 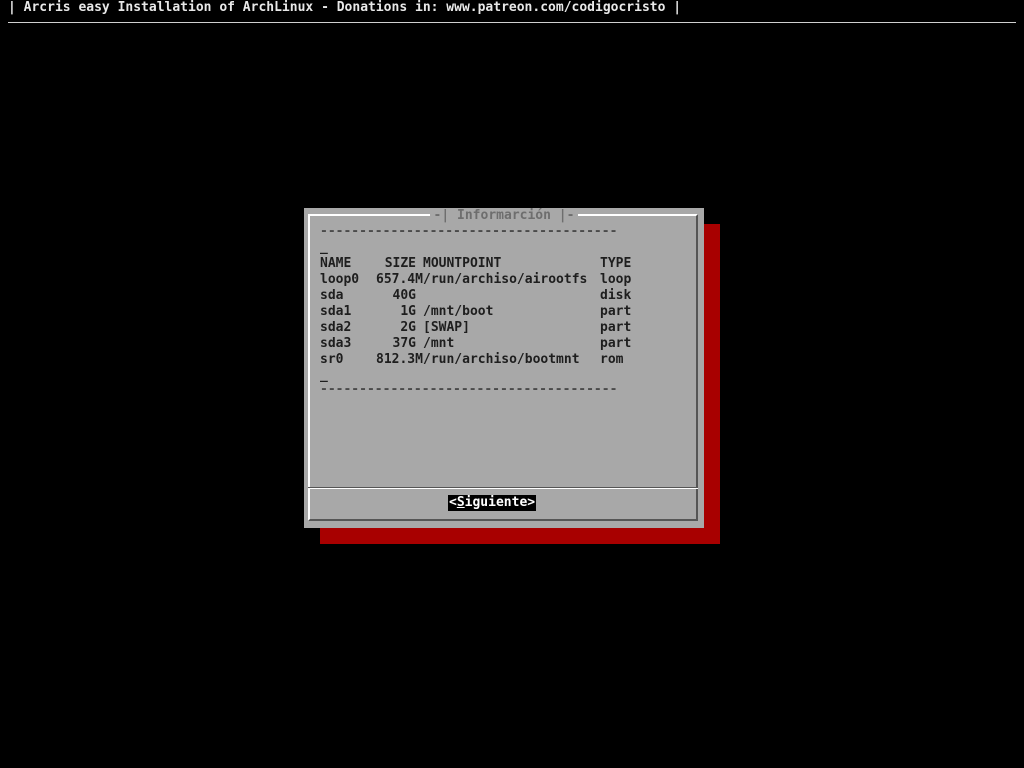 What do you see at coordinates (408, 327) in the screenshot?
I see `row-size: 2G` at bounding box center [408, 327].